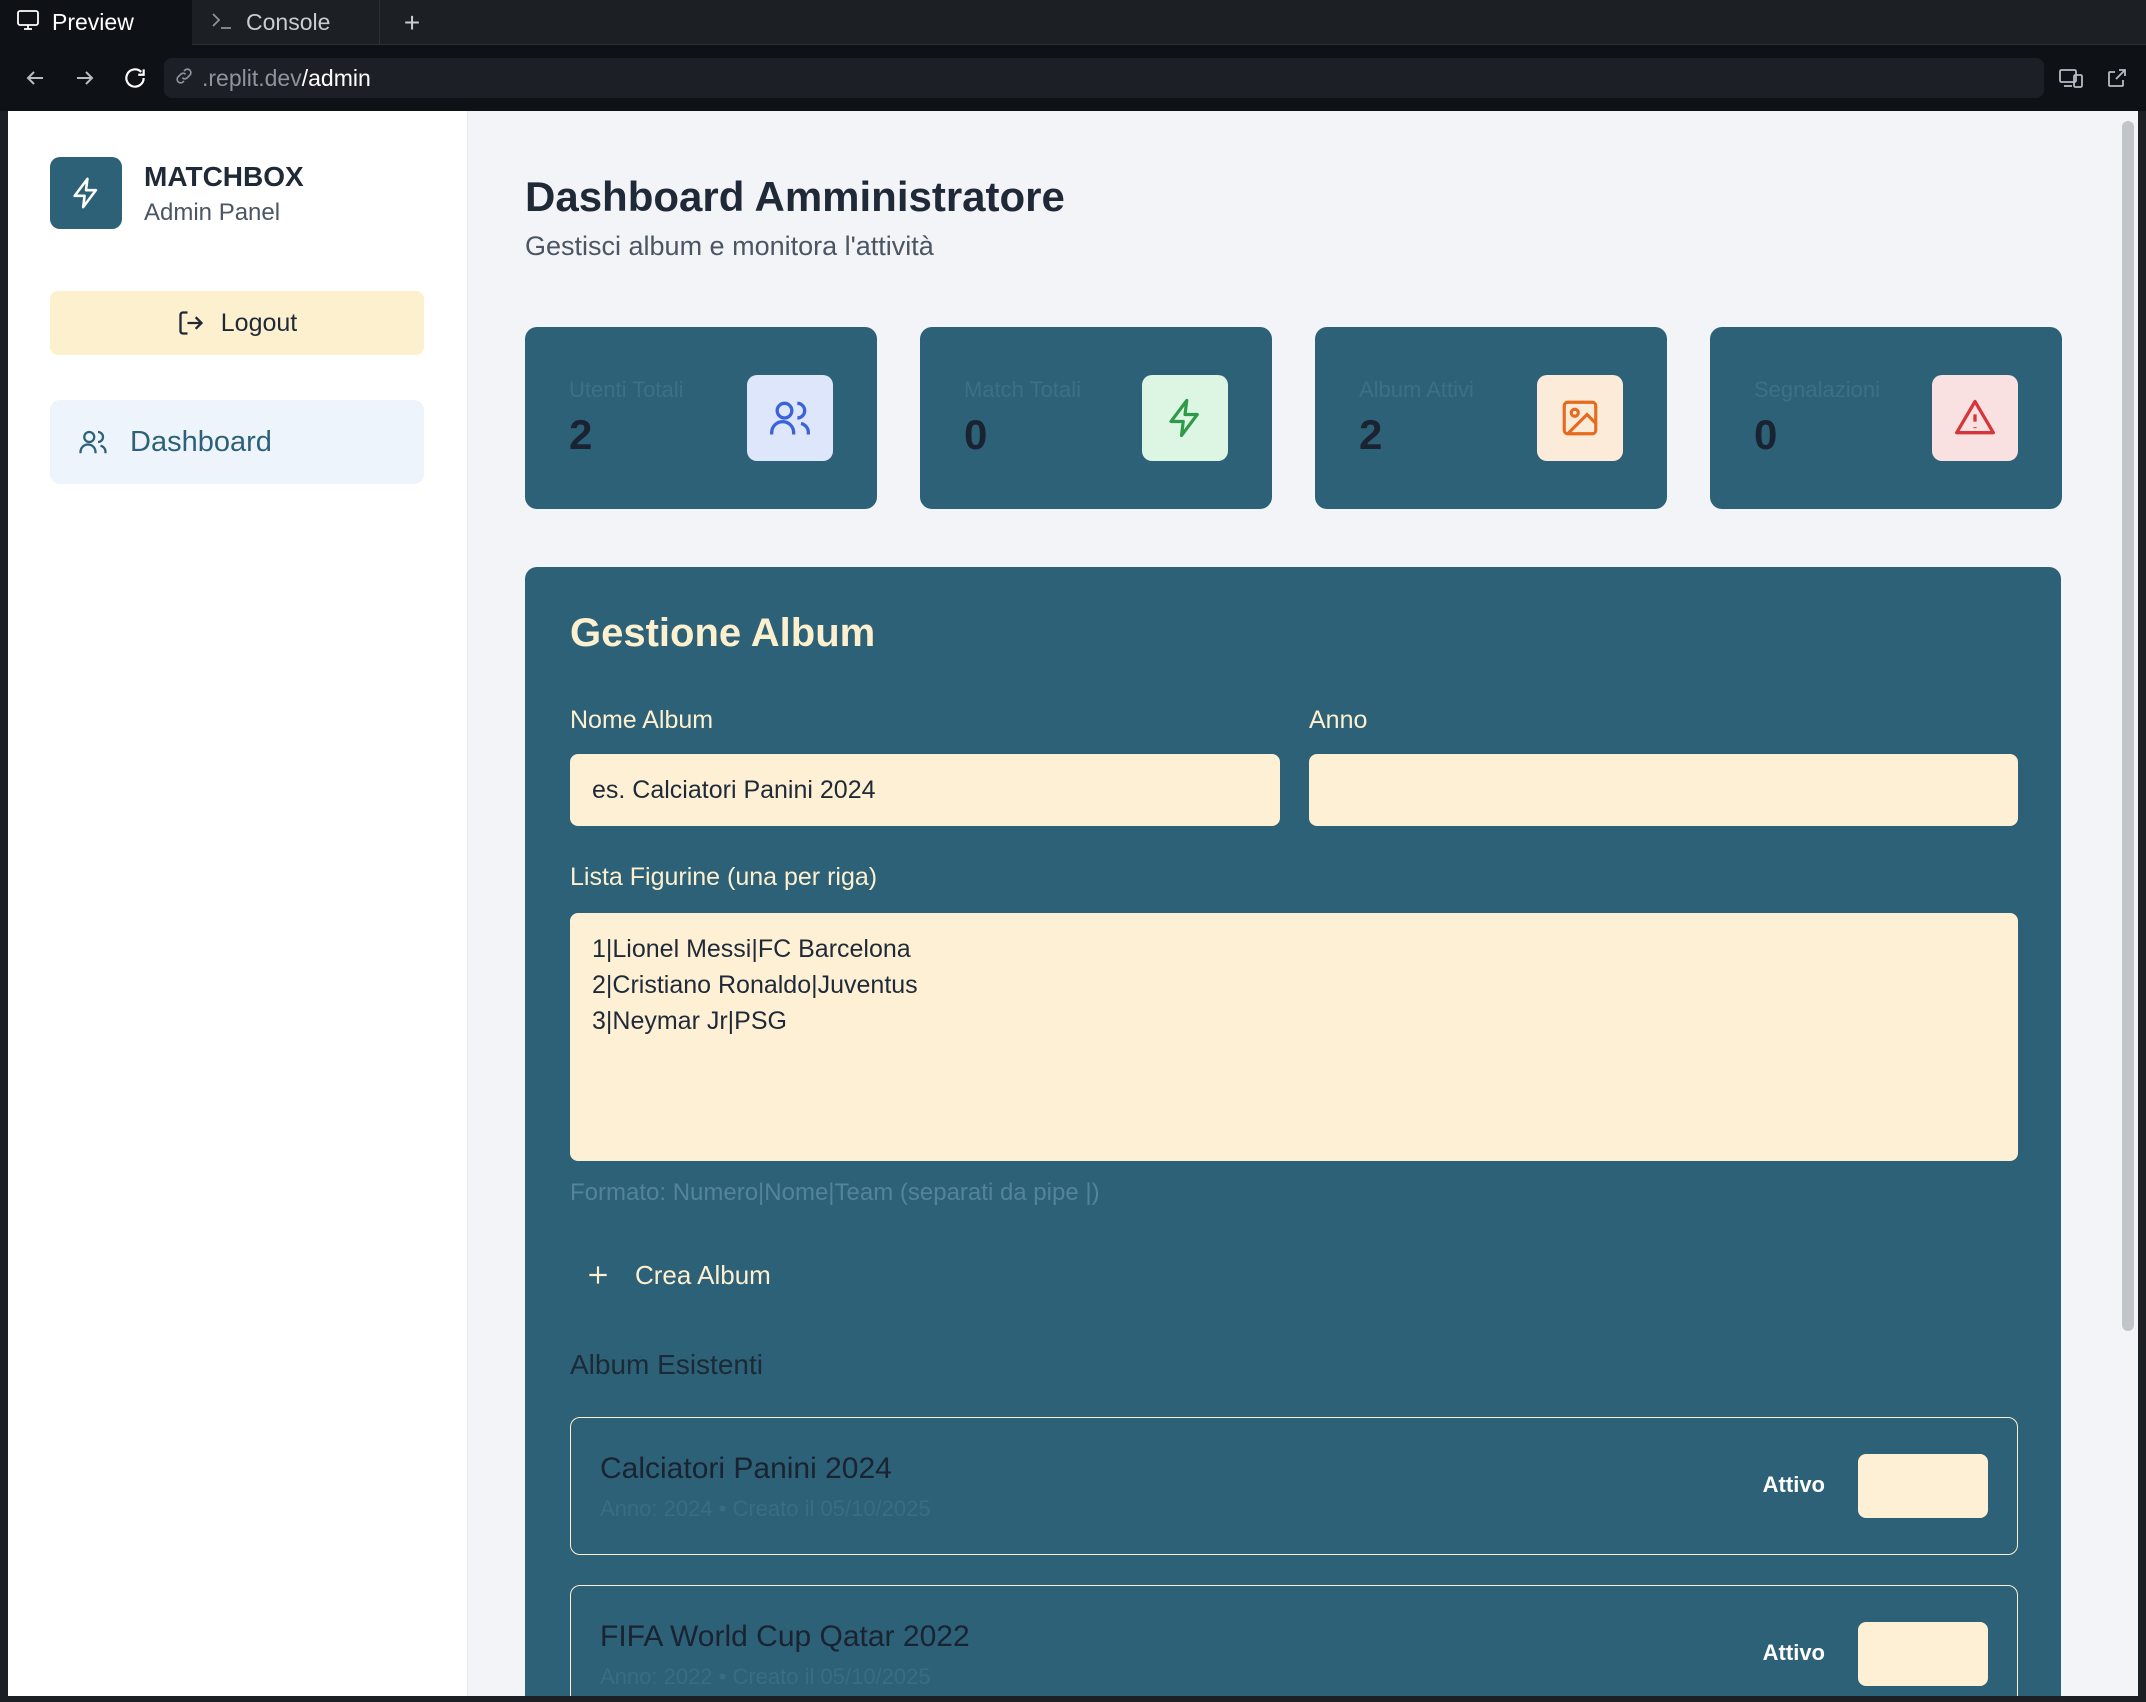  I want to click on tab-console: Console, so click(287, 22).